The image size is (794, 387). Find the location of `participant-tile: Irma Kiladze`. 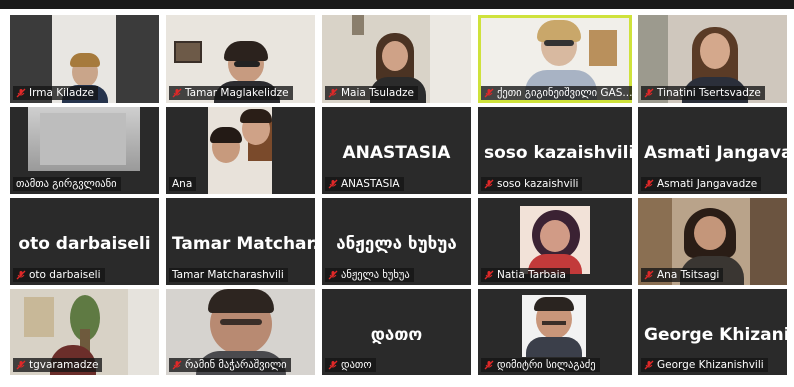

participant-tile: Irma Kiladze is located at coordinates (84, 59).